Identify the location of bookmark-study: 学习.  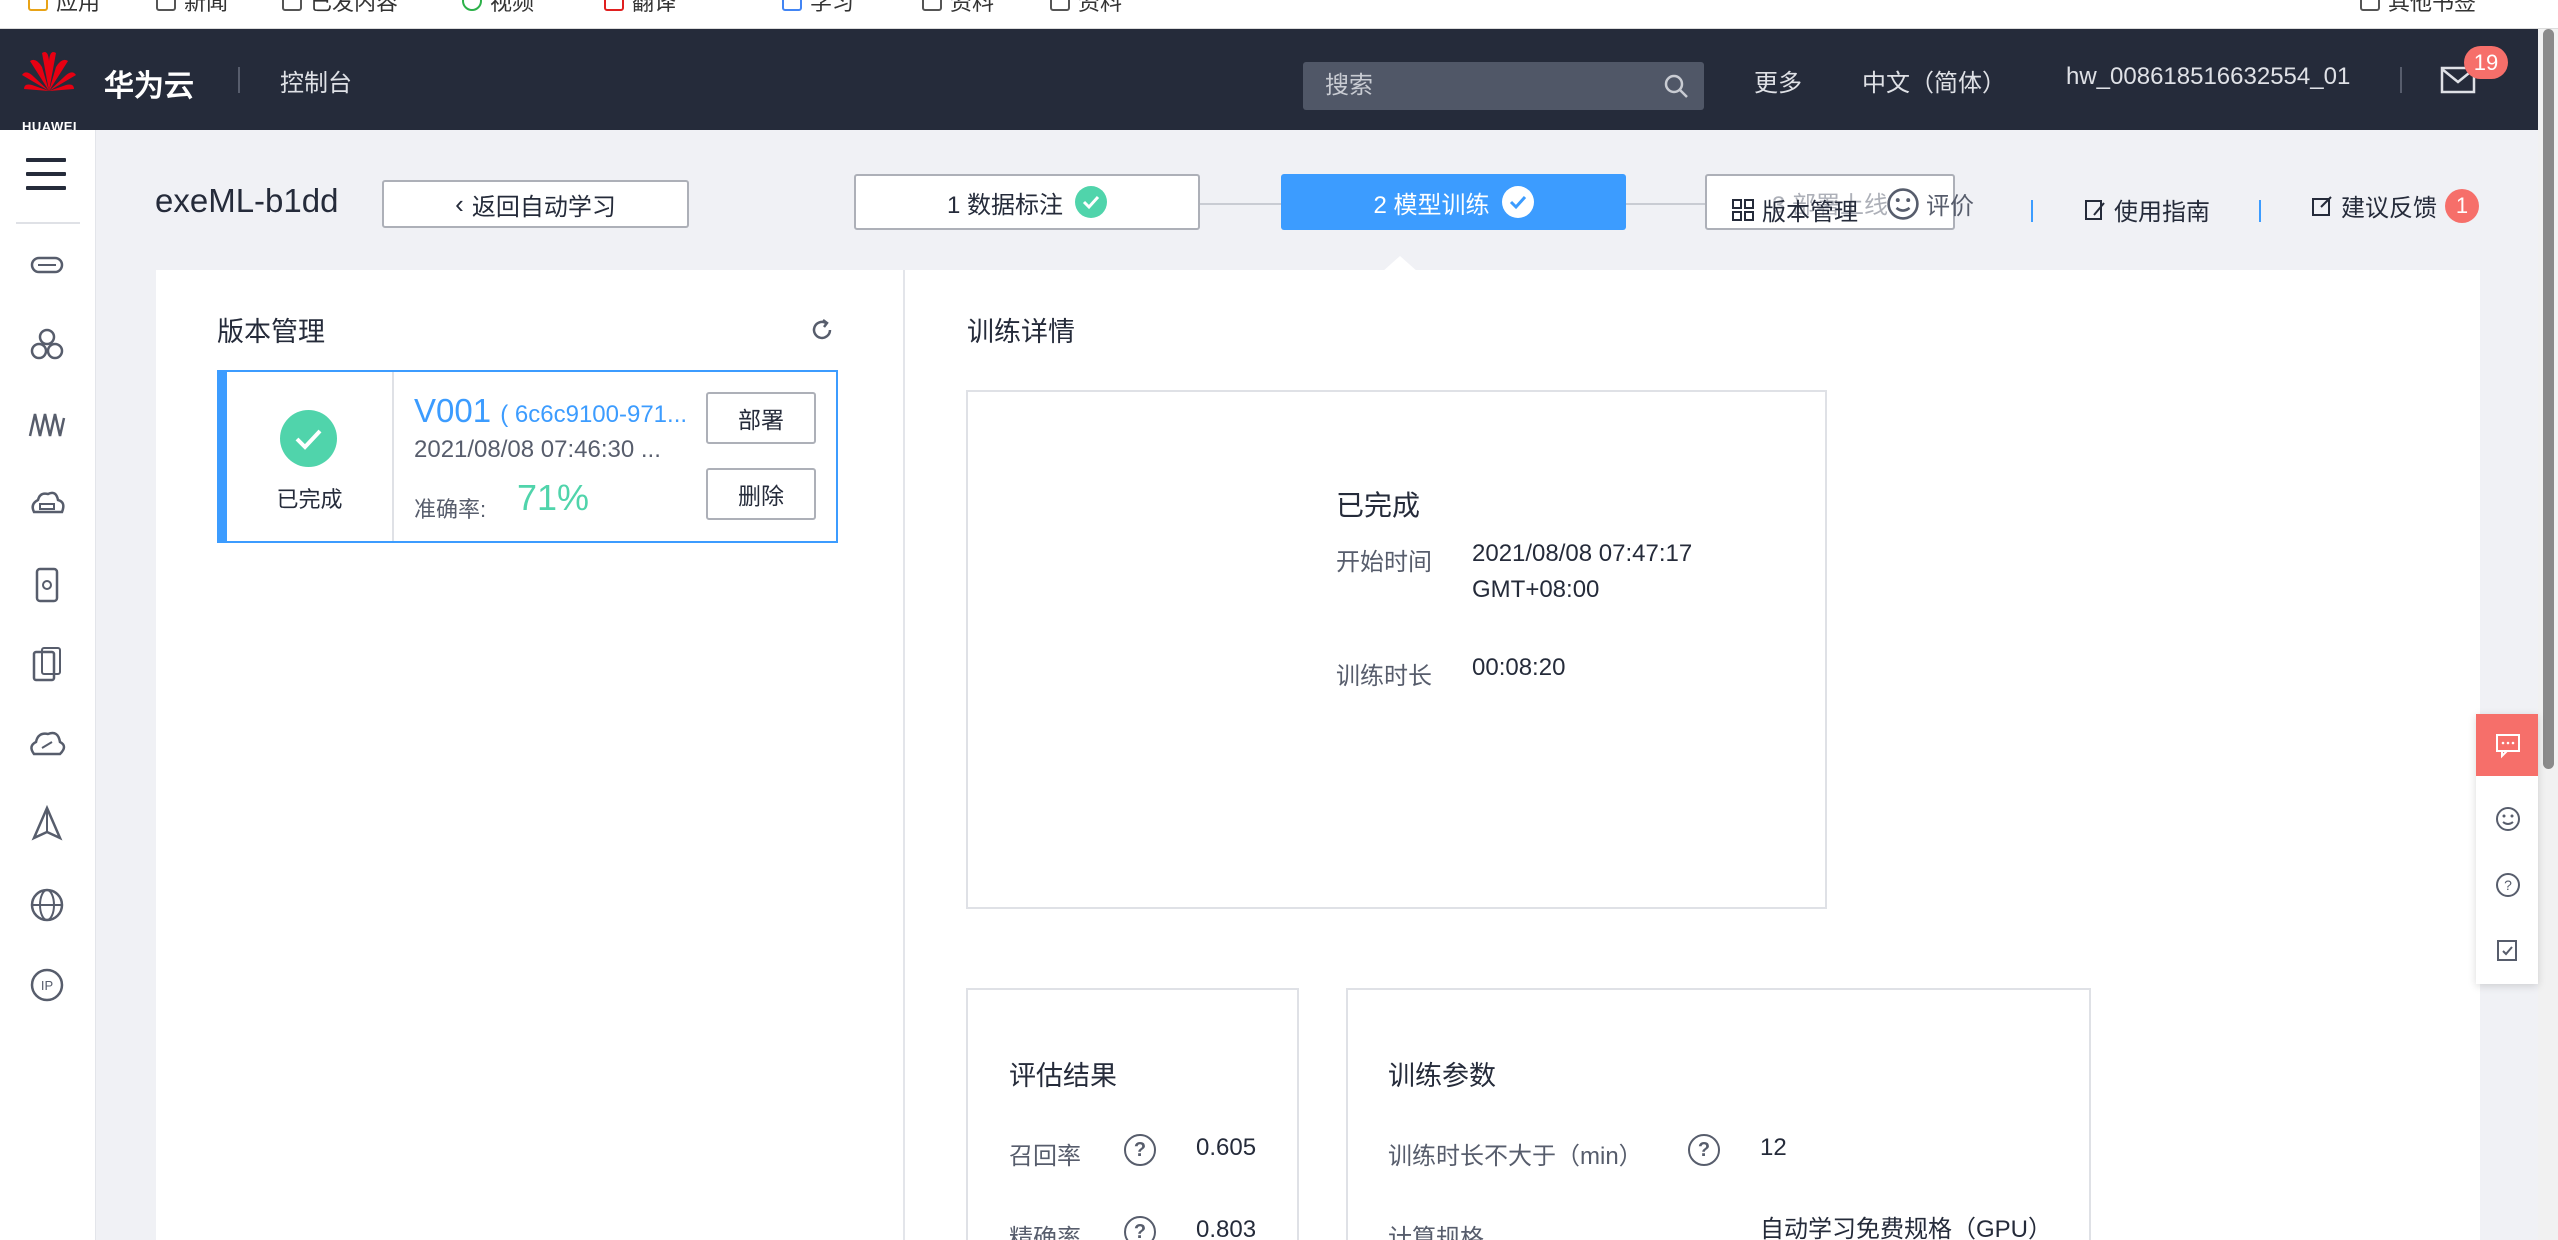
(818, 8).